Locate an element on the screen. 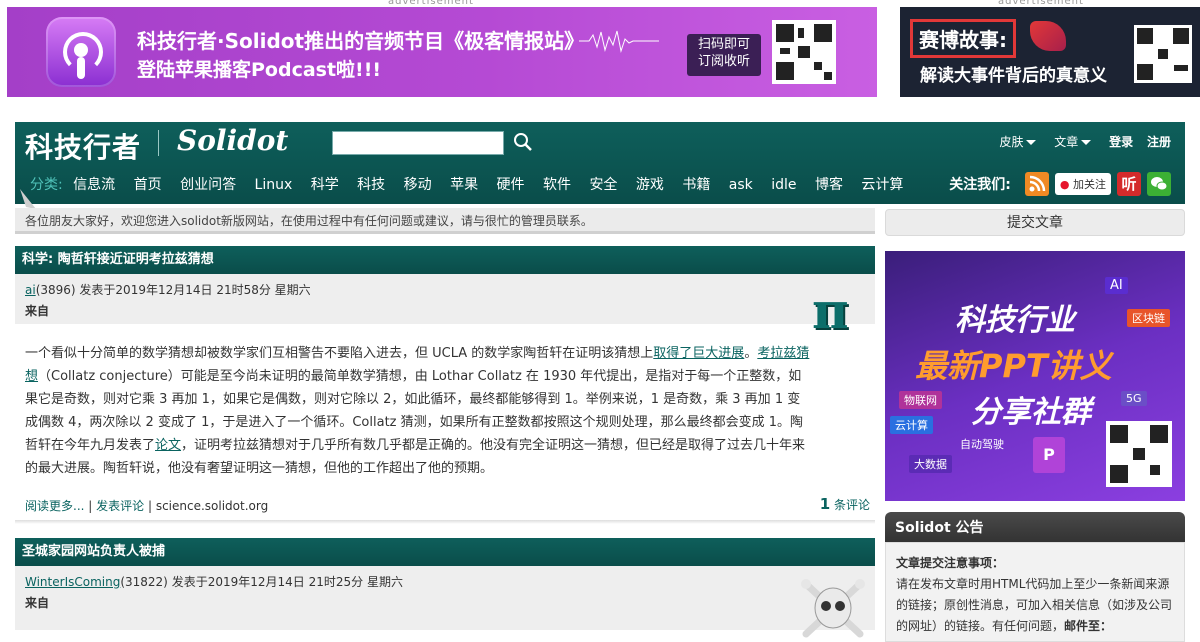 The width and height of the screenshot is (1200, 642). site-logo-cn: 科技行者 is located at coordinates (83, 146).